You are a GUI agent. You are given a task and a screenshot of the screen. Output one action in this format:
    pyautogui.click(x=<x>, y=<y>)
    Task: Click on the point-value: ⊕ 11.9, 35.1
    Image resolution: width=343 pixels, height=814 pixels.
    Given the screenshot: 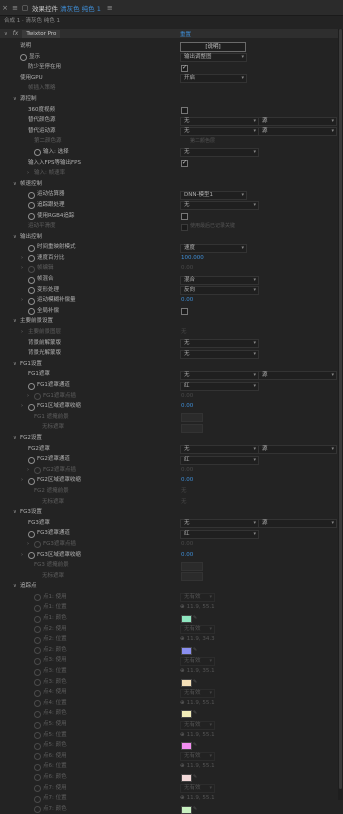 What is the action you would take?
    pyautogui.click(x=197, y=671)
    